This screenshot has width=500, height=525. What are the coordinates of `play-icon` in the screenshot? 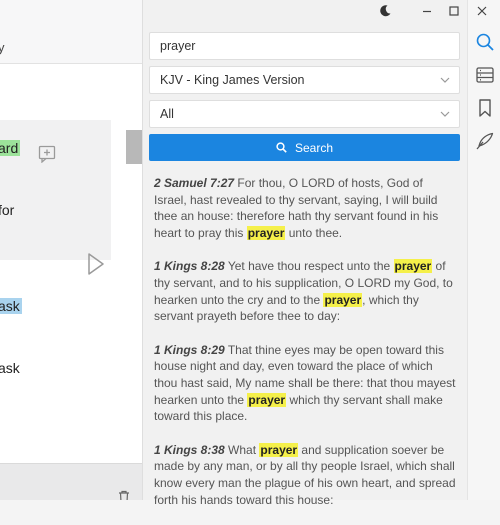 It's located at (96, 264).